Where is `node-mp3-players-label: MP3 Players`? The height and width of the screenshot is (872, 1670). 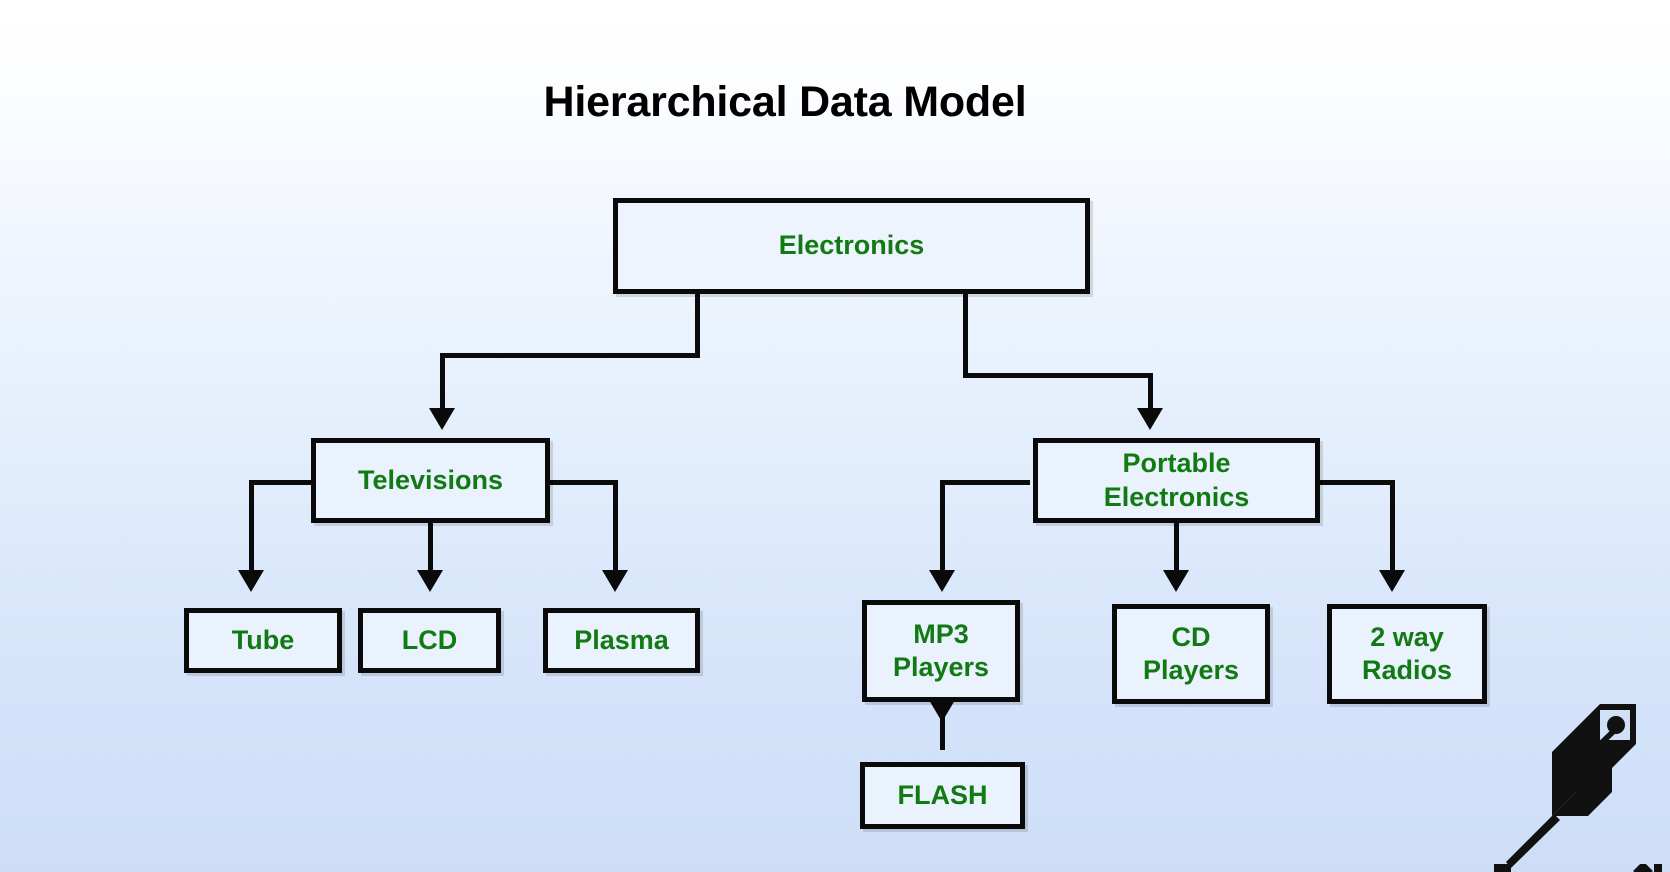
node-mp3-players-label: MP3 Players is located at coordinates (941, 650).